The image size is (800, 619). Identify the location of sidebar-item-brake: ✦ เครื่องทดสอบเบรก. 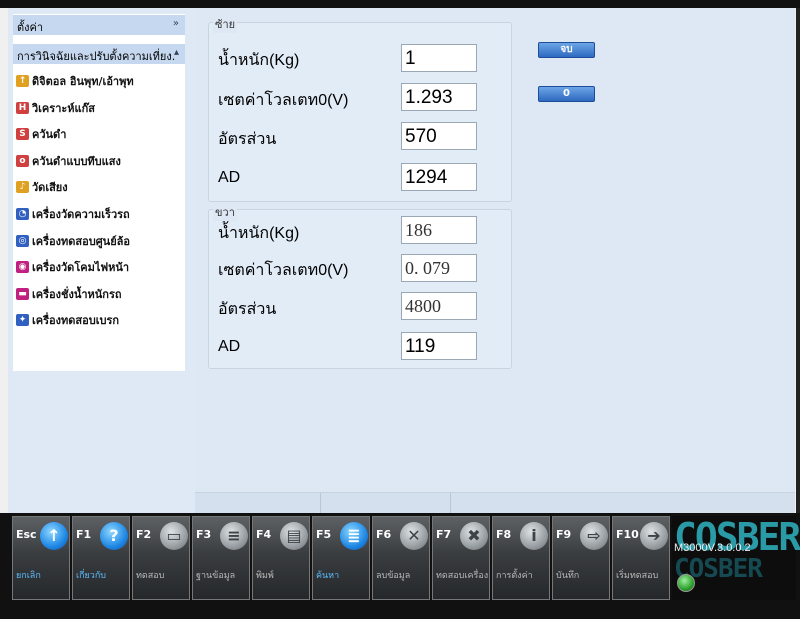
(67, 320).